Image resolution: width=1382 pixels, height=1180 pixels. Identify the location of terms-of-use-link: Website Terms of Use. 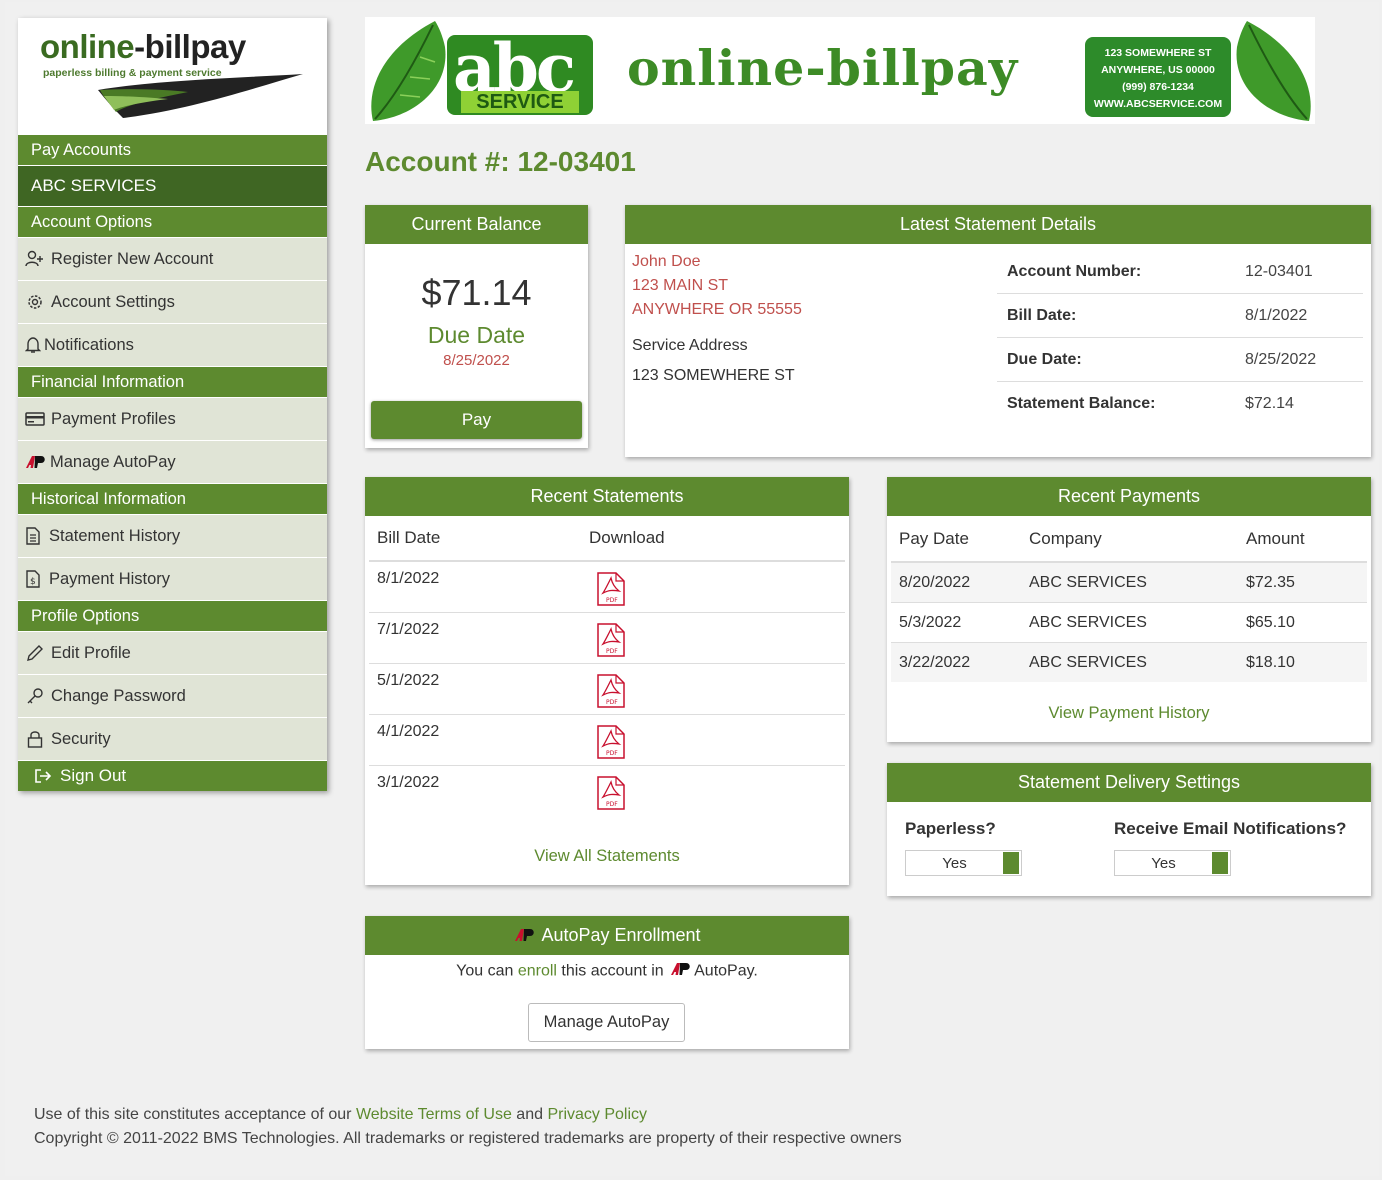
(434, 1114).